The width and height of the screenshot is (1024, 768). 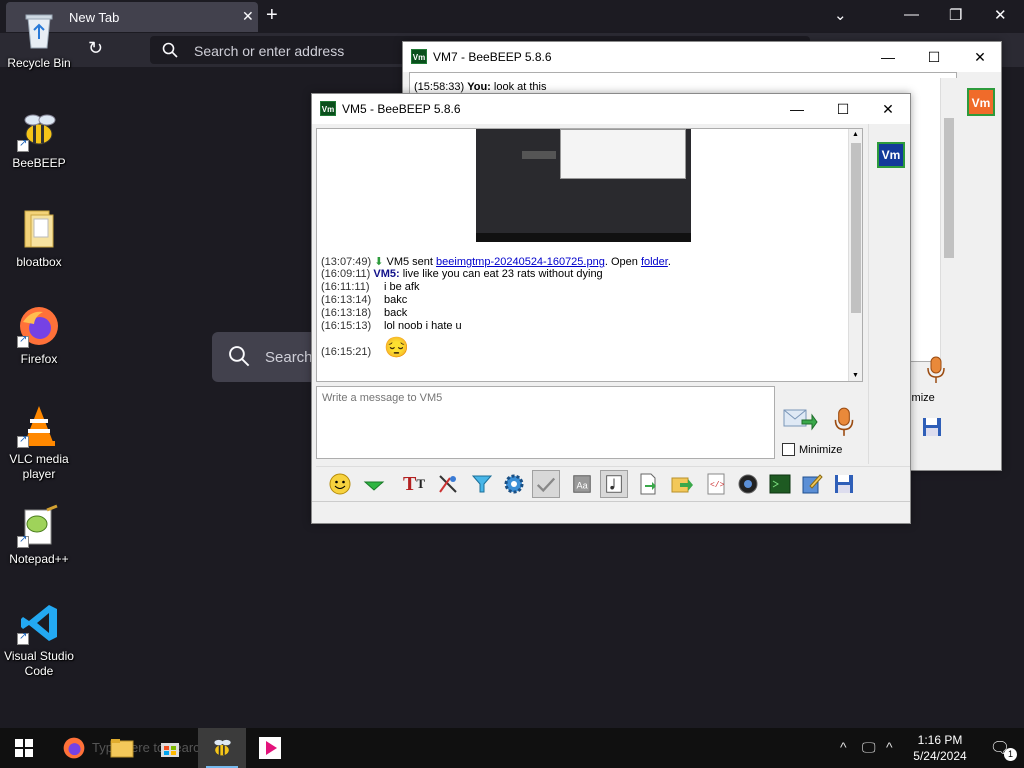 I want to click on shared-screenshot-image, so click(x=583, y=185).